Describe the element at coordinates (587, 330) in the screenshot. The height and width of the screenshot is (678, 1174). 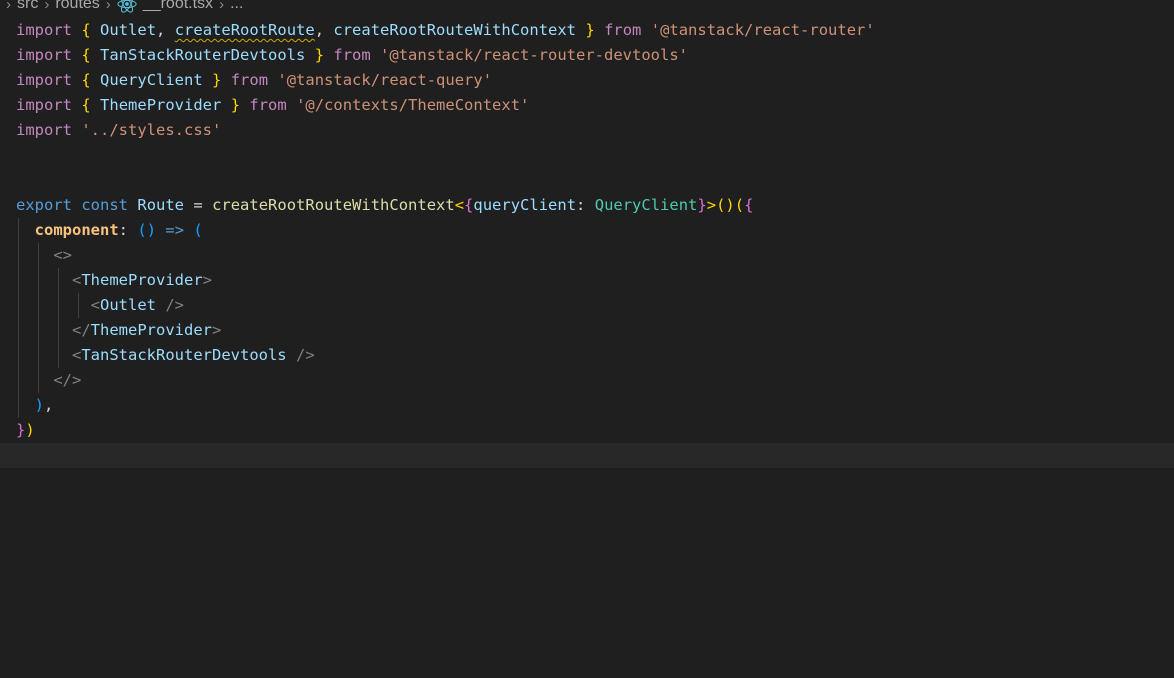
I see `code-line-13: </ThemeProvider>` at that location.